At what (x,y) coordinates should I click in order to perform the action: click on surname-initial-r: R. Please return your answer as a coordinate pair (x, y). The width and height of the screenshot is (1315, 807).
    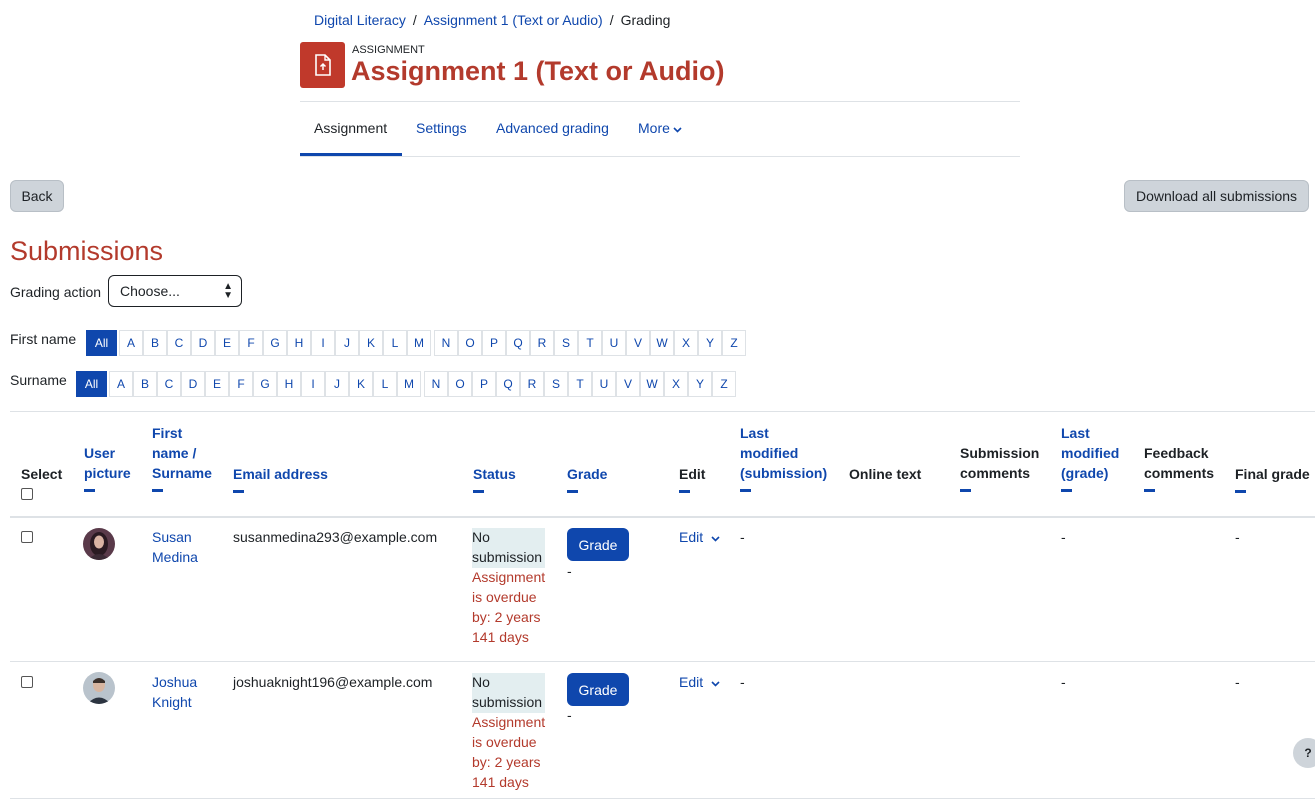
    Looking at the image, I should click on (532, 384).